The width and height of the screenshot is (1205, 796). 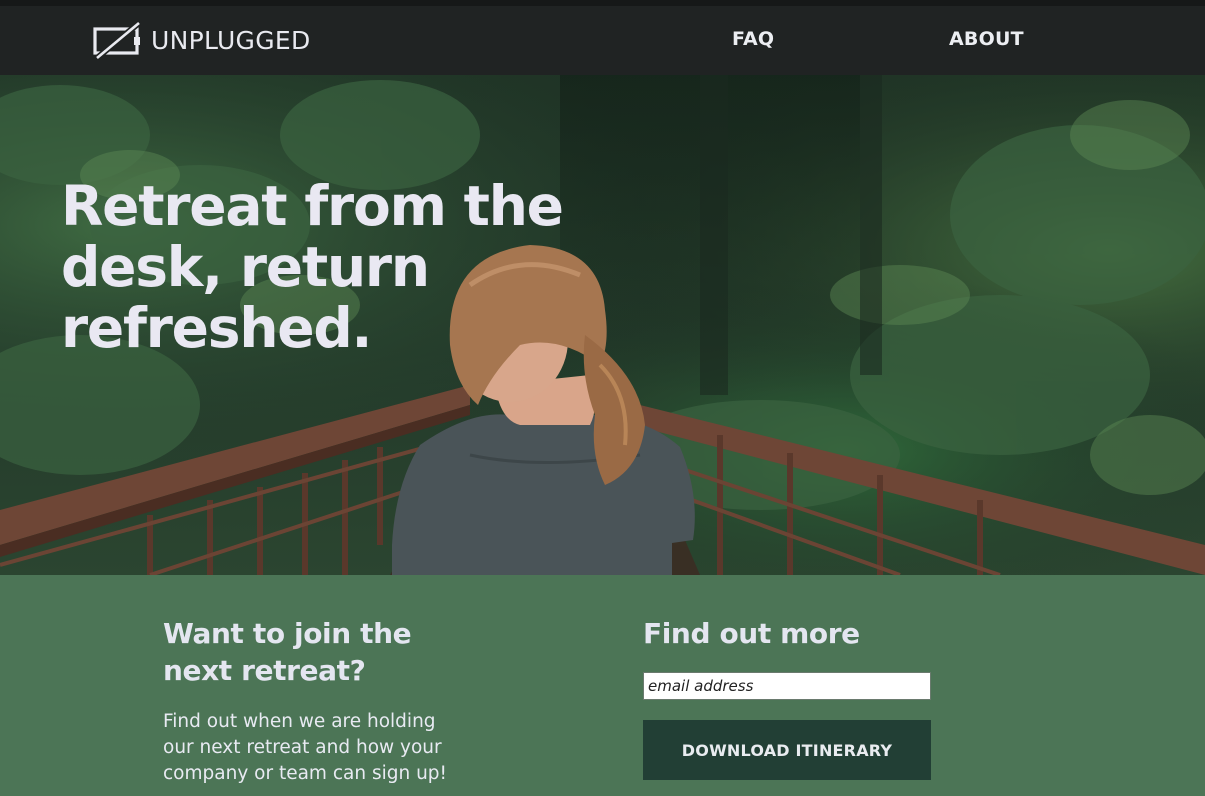 I want to click on brand-logo: UNPLUGGED, so click(x=202, y=40).